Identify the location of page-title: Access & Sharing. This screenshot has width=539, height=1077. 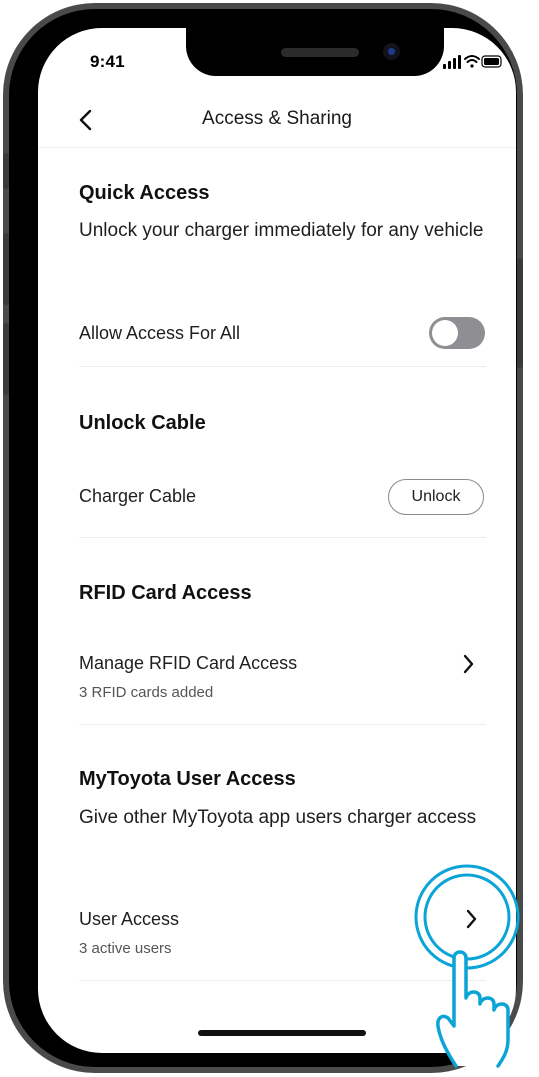
(277, 118).